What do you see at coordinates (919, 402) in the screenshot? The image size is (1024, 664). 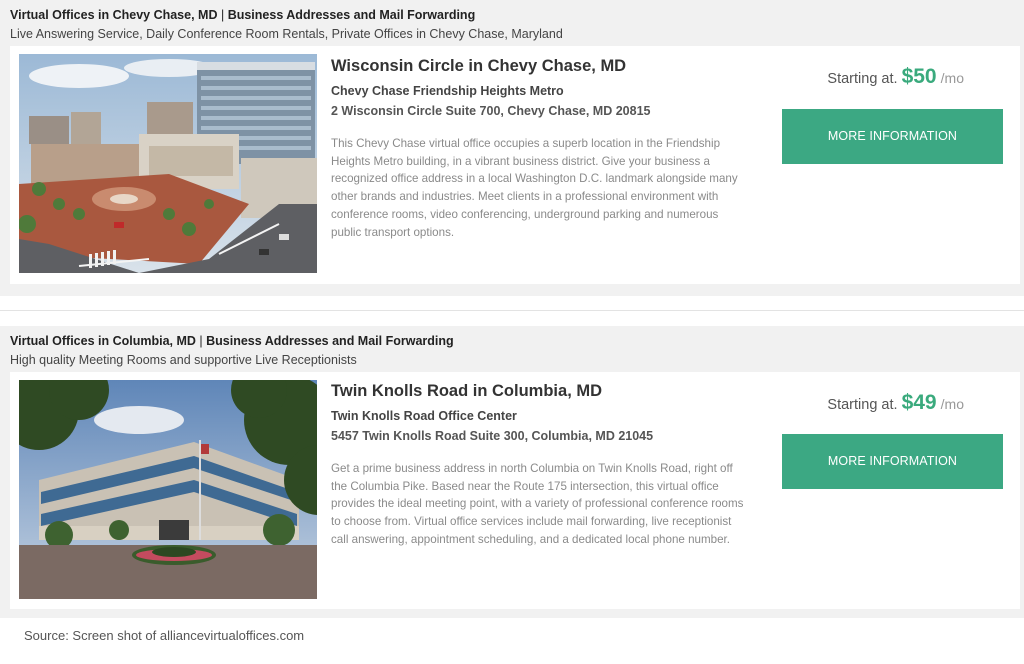 I see `price-amount: $49` at bounding box center [919, 402].